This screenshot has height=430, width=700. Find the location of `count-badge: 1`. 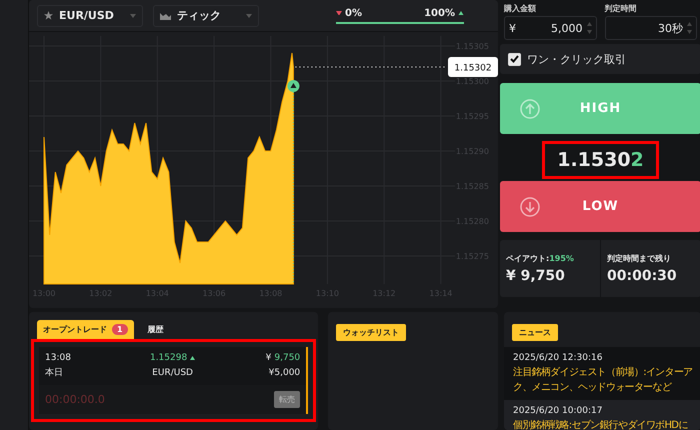

count-badge: 1 is located at coordinates (120, 329).